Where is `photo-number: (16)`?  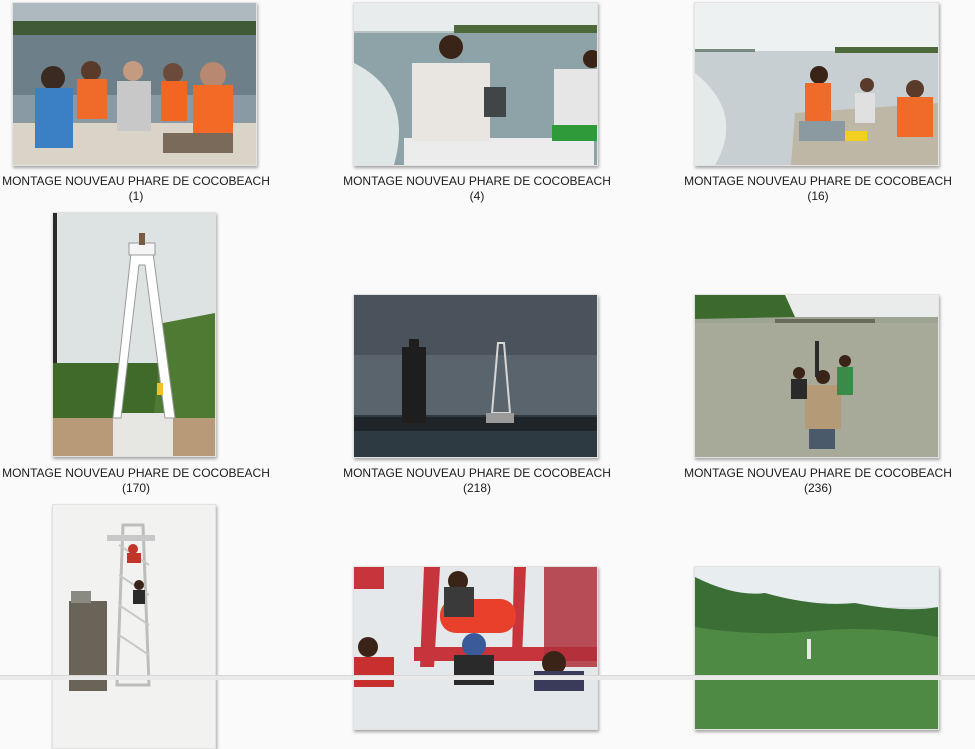 photo-number: (16) is located at coordinates (818, 196).